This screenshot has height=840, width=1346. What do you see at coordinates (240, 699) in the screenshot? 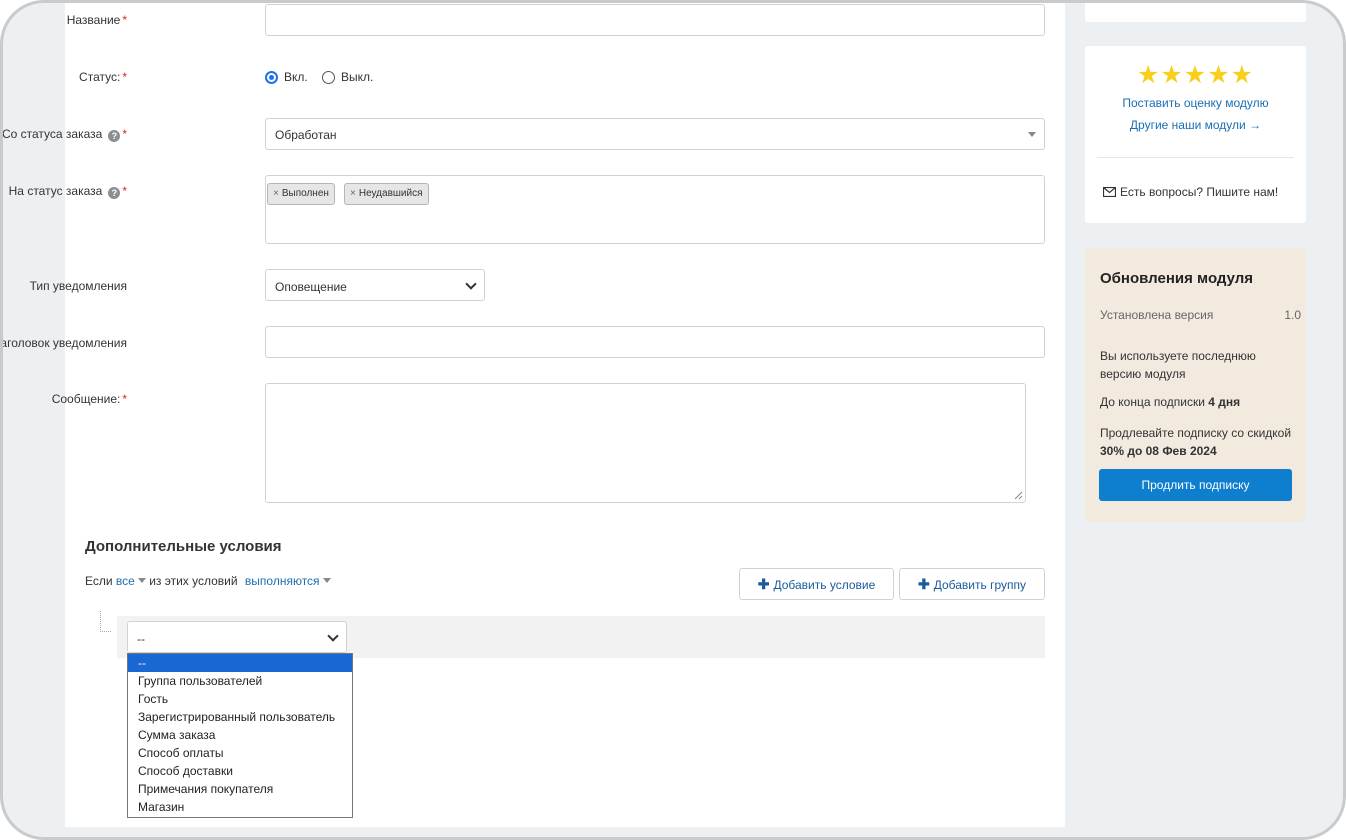
I see `dropdown-option: Гость` at bounding box center [240, 699].